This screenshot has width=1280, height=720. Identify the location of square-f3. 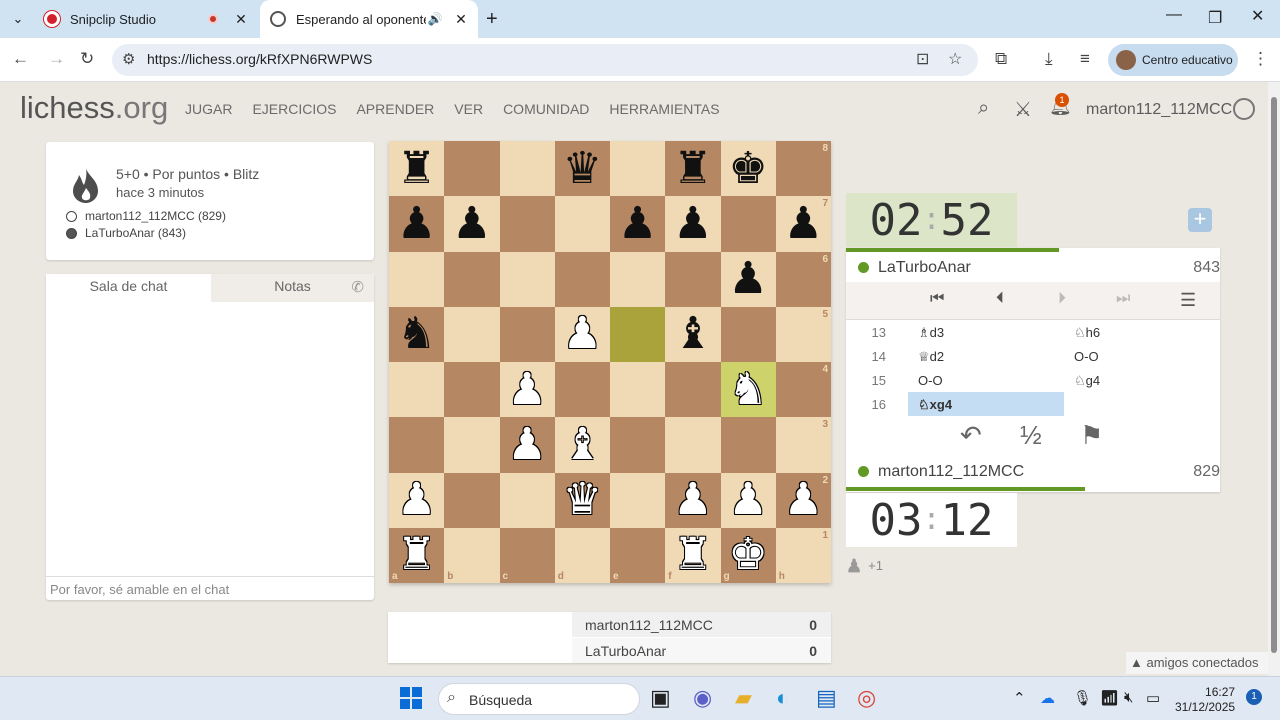
(693, 445).